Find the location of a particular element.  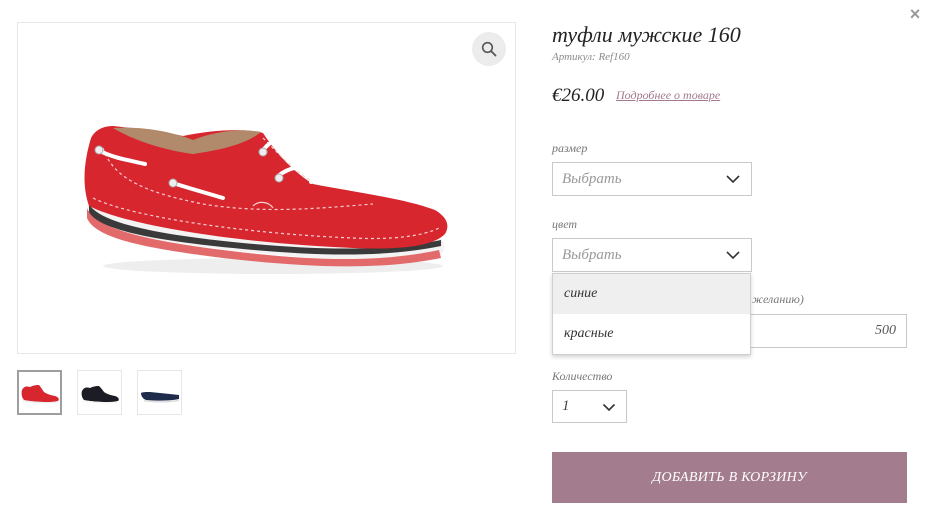

magnifier-icon is located at coordinates (489, 49).